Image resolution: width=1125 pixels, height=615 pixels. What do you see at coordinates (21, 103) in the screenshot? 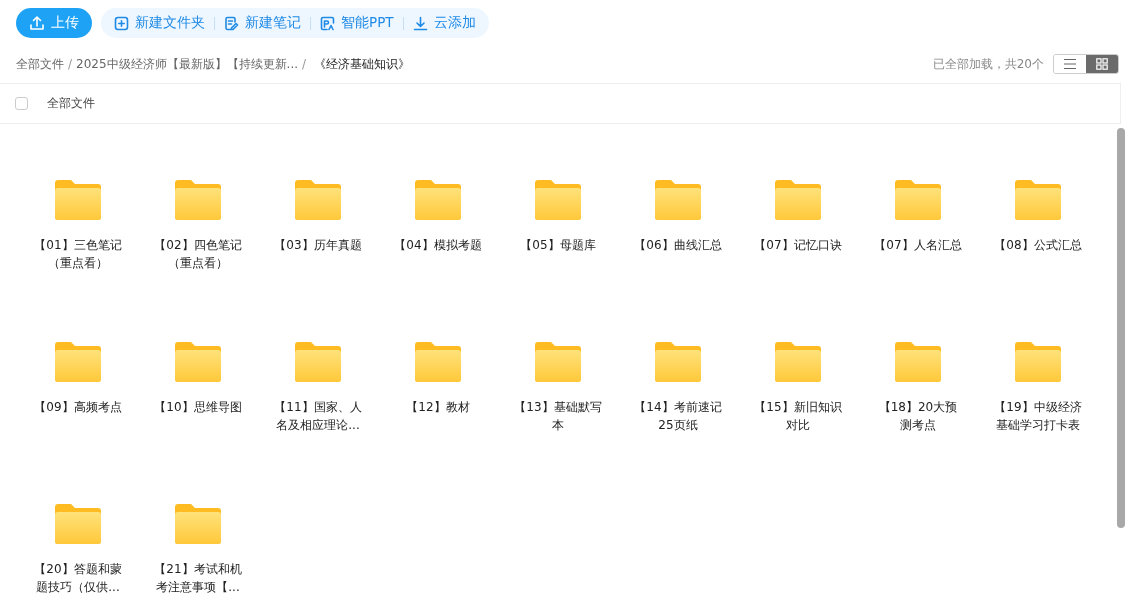
I see `select-all-checkbox` at bounding box center [21, 103].